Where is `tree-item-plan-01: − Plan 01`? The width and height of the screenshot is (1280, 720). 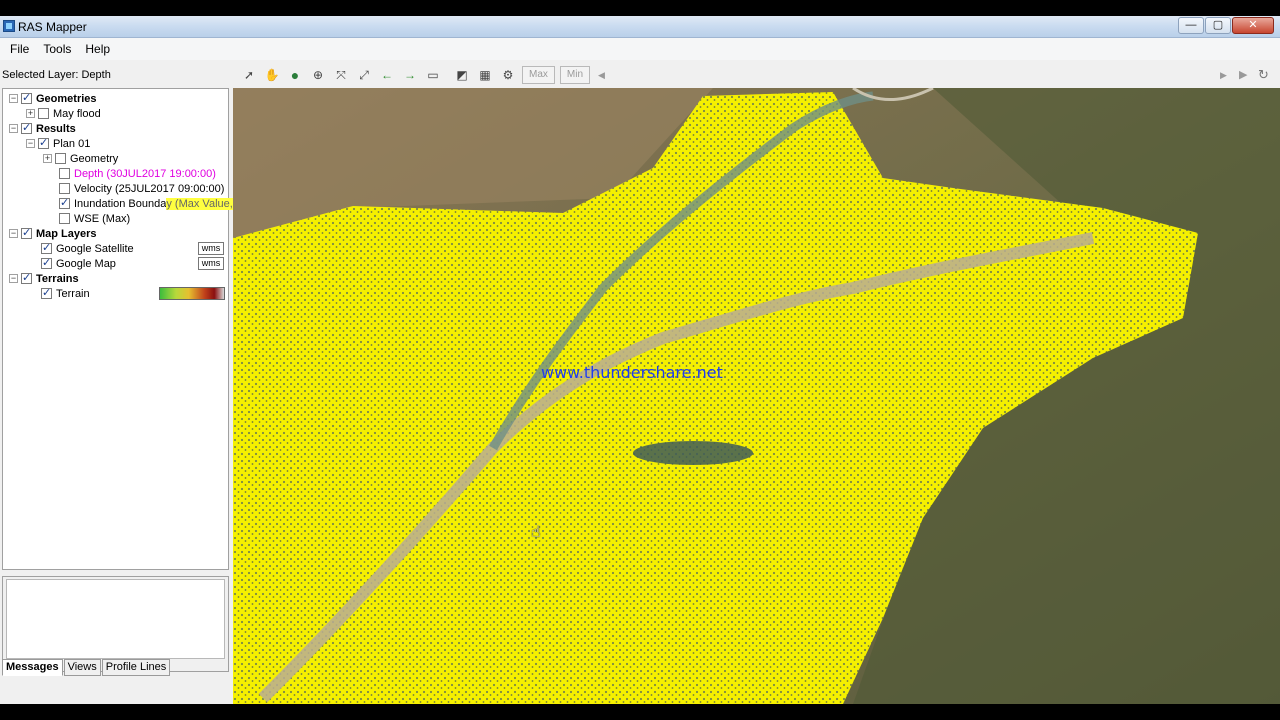
tree-item-plan-01: − Plan 01 is located at coordinates (58, 143).